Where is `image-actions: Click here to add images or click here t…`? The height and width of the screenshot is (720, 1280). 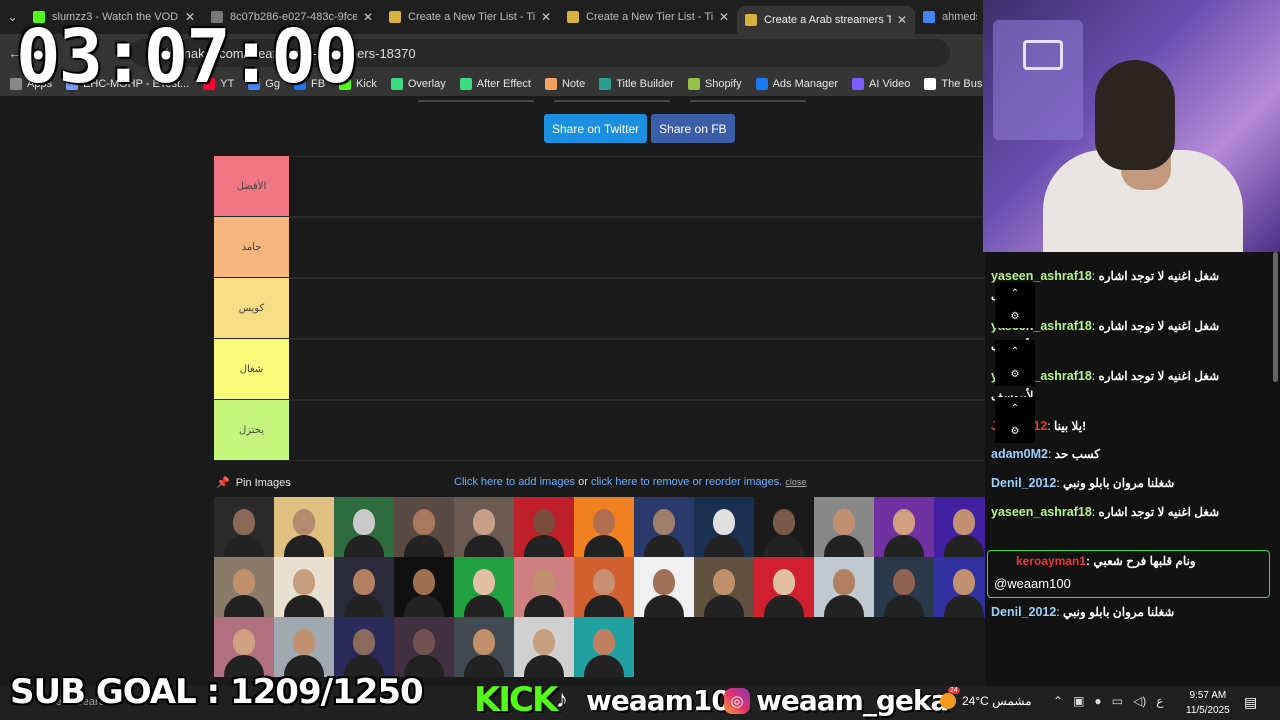
image-actions: Click here to add images or click here t… is located at coordinates (630, 482).